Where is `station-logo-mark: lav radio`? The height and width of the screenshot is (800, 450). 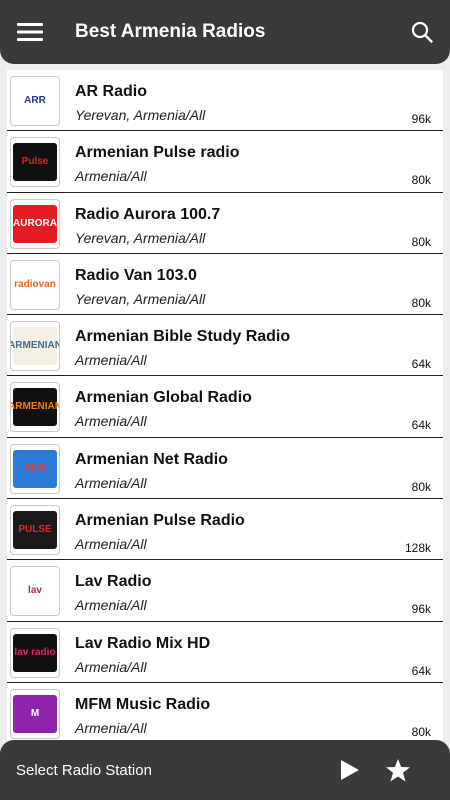
station-logo-mark: lav radio is located at coordinates (35, 652).